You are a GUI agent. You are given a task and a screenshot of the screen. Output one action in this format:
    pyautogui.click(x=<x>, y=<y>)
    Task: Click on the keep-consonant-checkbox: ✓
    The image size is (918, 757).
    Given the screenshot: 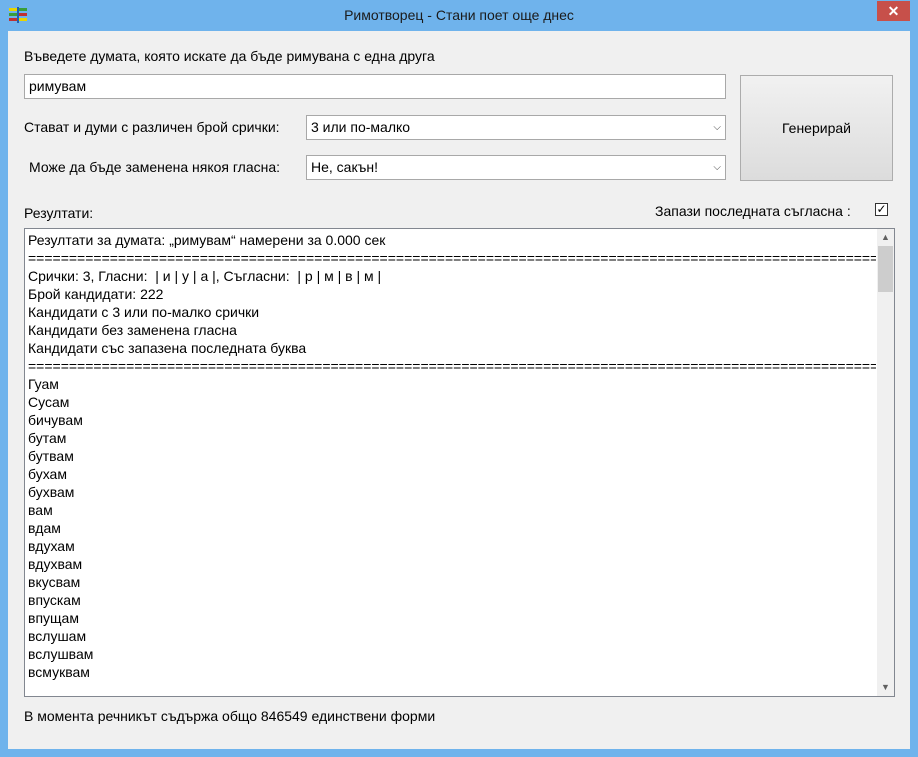 What is the action you would take?
    pyautogui.click(x=881, y=209)
    